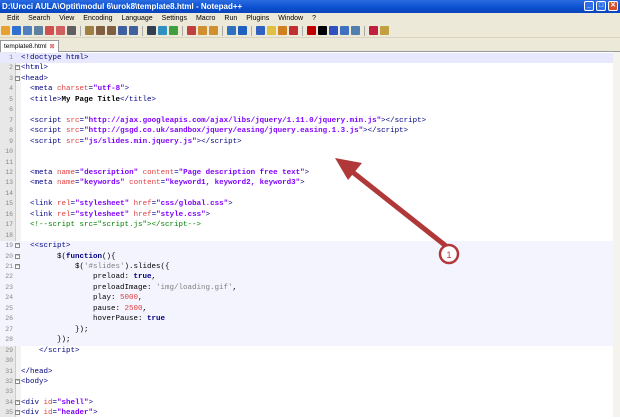  What do you see at coordinates (142, 30) in the screenshot?
I see `toolbar-separator` at bounding box center [142, 30].